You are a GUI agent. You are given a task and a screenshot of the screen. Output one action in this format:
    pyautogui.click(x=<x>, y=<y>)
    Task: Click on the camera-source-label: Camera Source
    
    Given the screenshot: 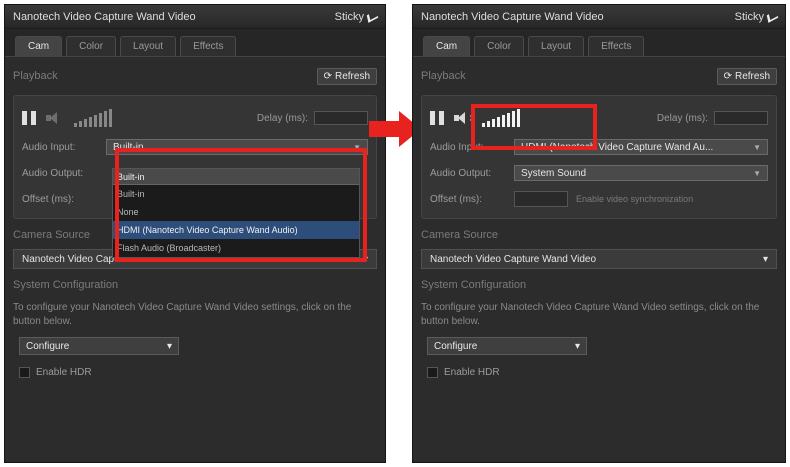 What is the action you would take?
    pyautogui.click(x=460, y=235)
    